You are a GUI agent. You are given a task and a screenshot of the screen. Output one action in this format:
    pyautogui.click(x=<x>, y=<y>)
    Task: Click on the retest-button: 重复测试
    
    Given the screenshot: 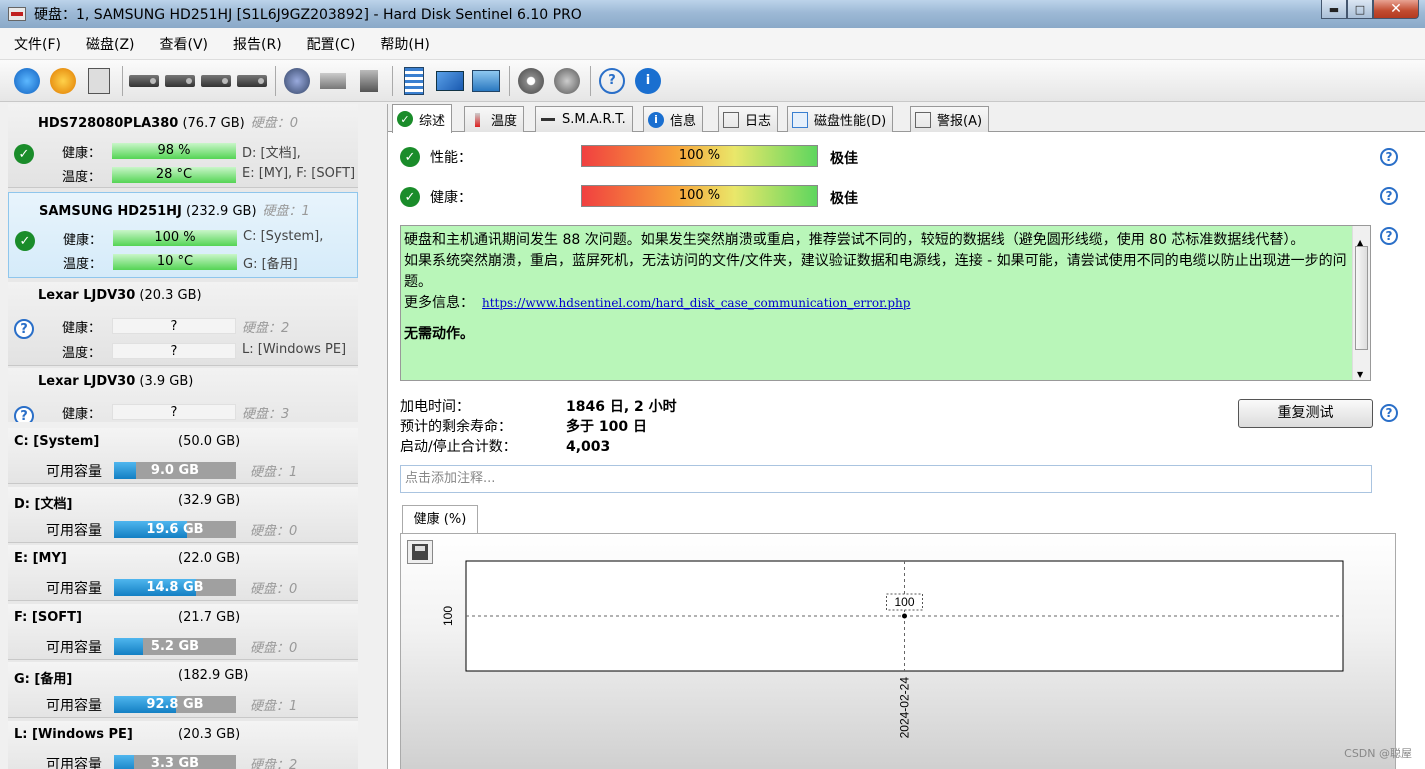 What is the action you would take?
    pyautogui.click(x=1305, y=413)
    